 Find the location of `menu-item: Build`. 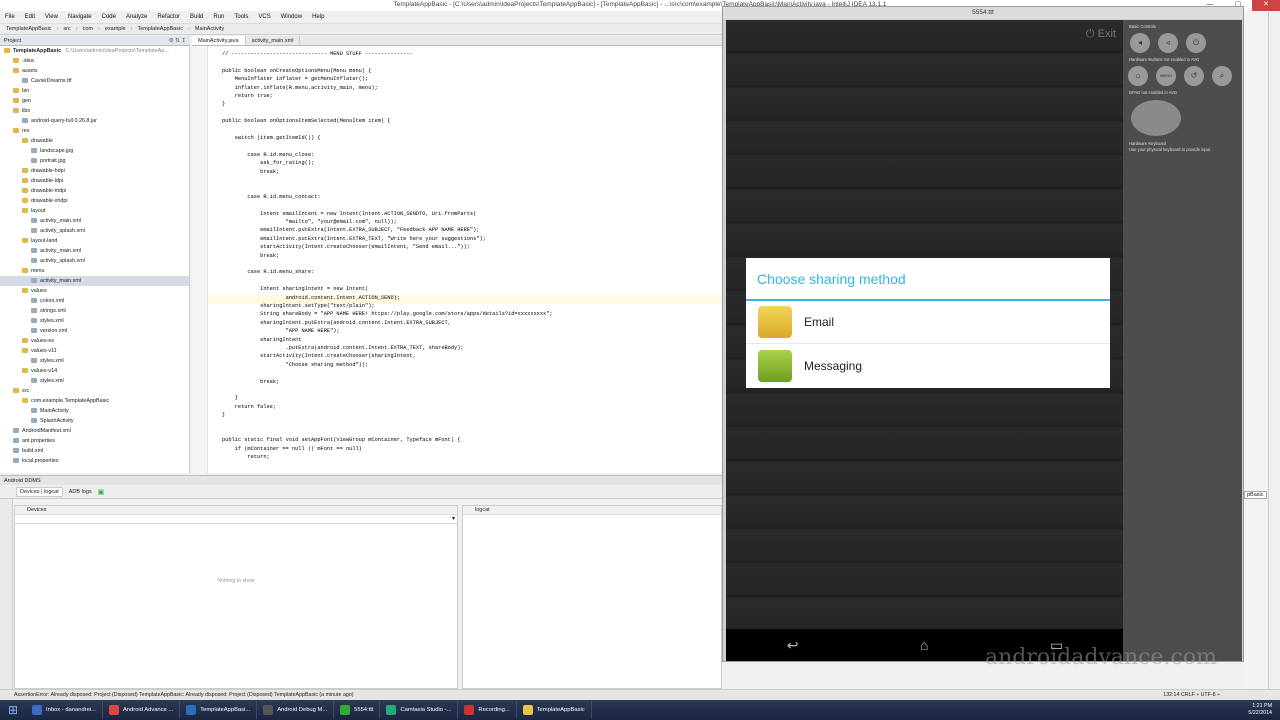

menu-item: Build is located at coordinates (196, 17).